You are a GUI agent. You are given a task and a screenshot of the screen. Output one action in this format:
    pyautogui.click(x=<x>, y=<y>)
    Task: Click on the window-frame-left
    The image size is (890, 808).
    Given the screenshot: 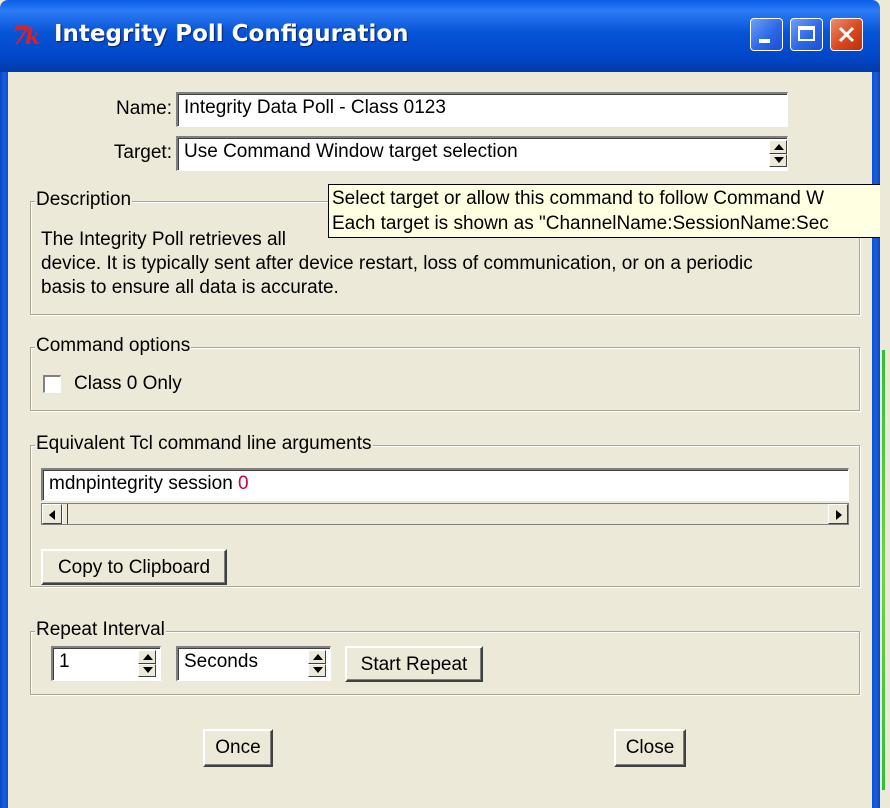 What is the action you would take?
    pyautogui.click(x=4, y=440)
    